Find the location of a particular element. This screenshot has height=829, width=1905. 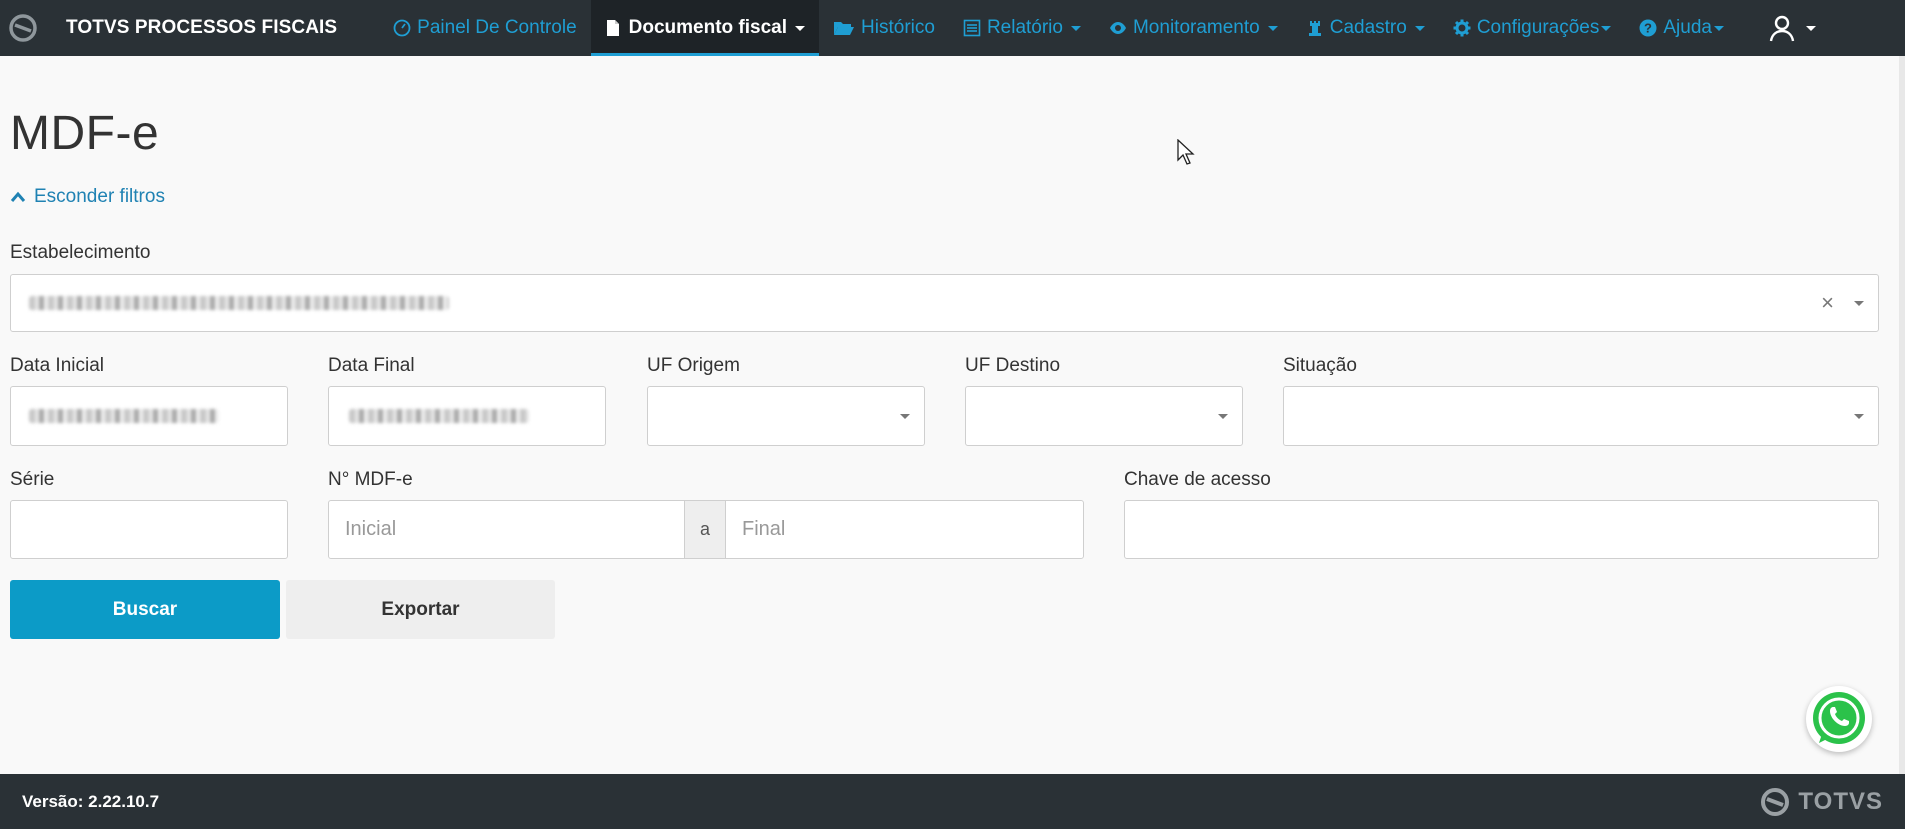

nav-relatorio: Relatório is located at coordinates (1022, 28).